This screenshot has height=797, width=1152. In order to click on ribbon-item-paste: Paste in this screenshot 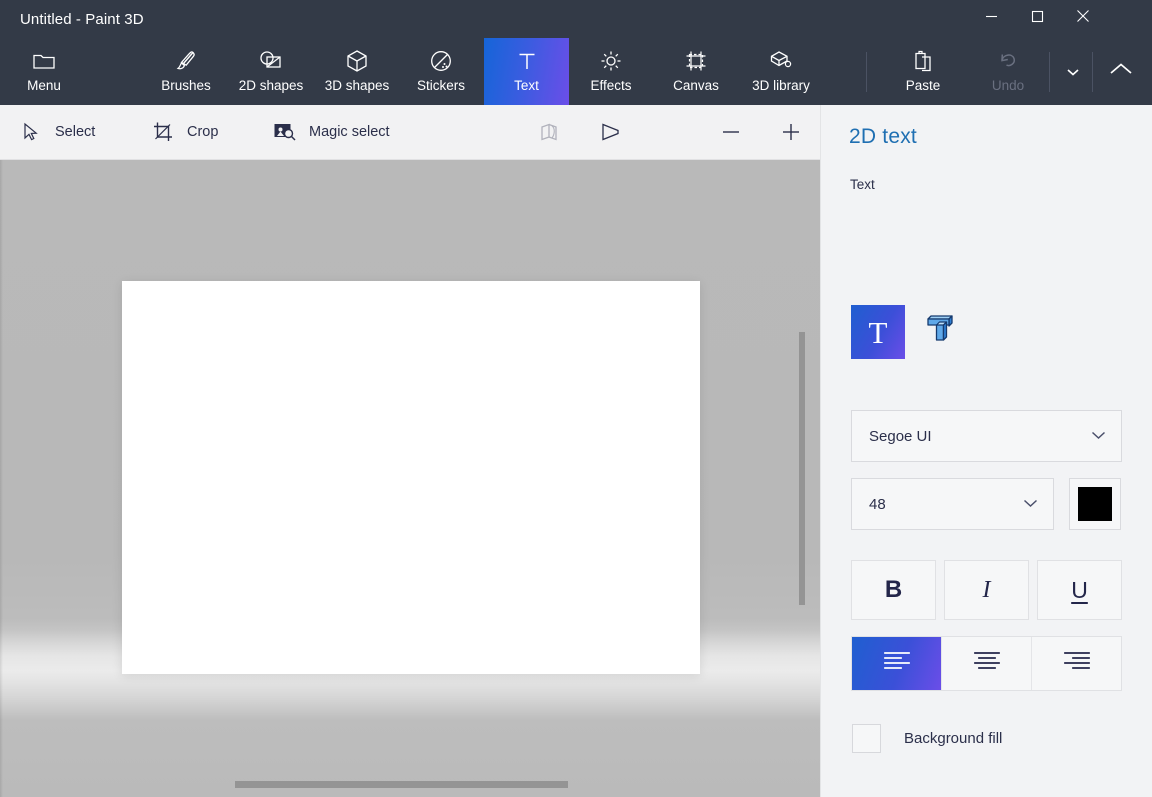, I will do `click(923, 71)`.